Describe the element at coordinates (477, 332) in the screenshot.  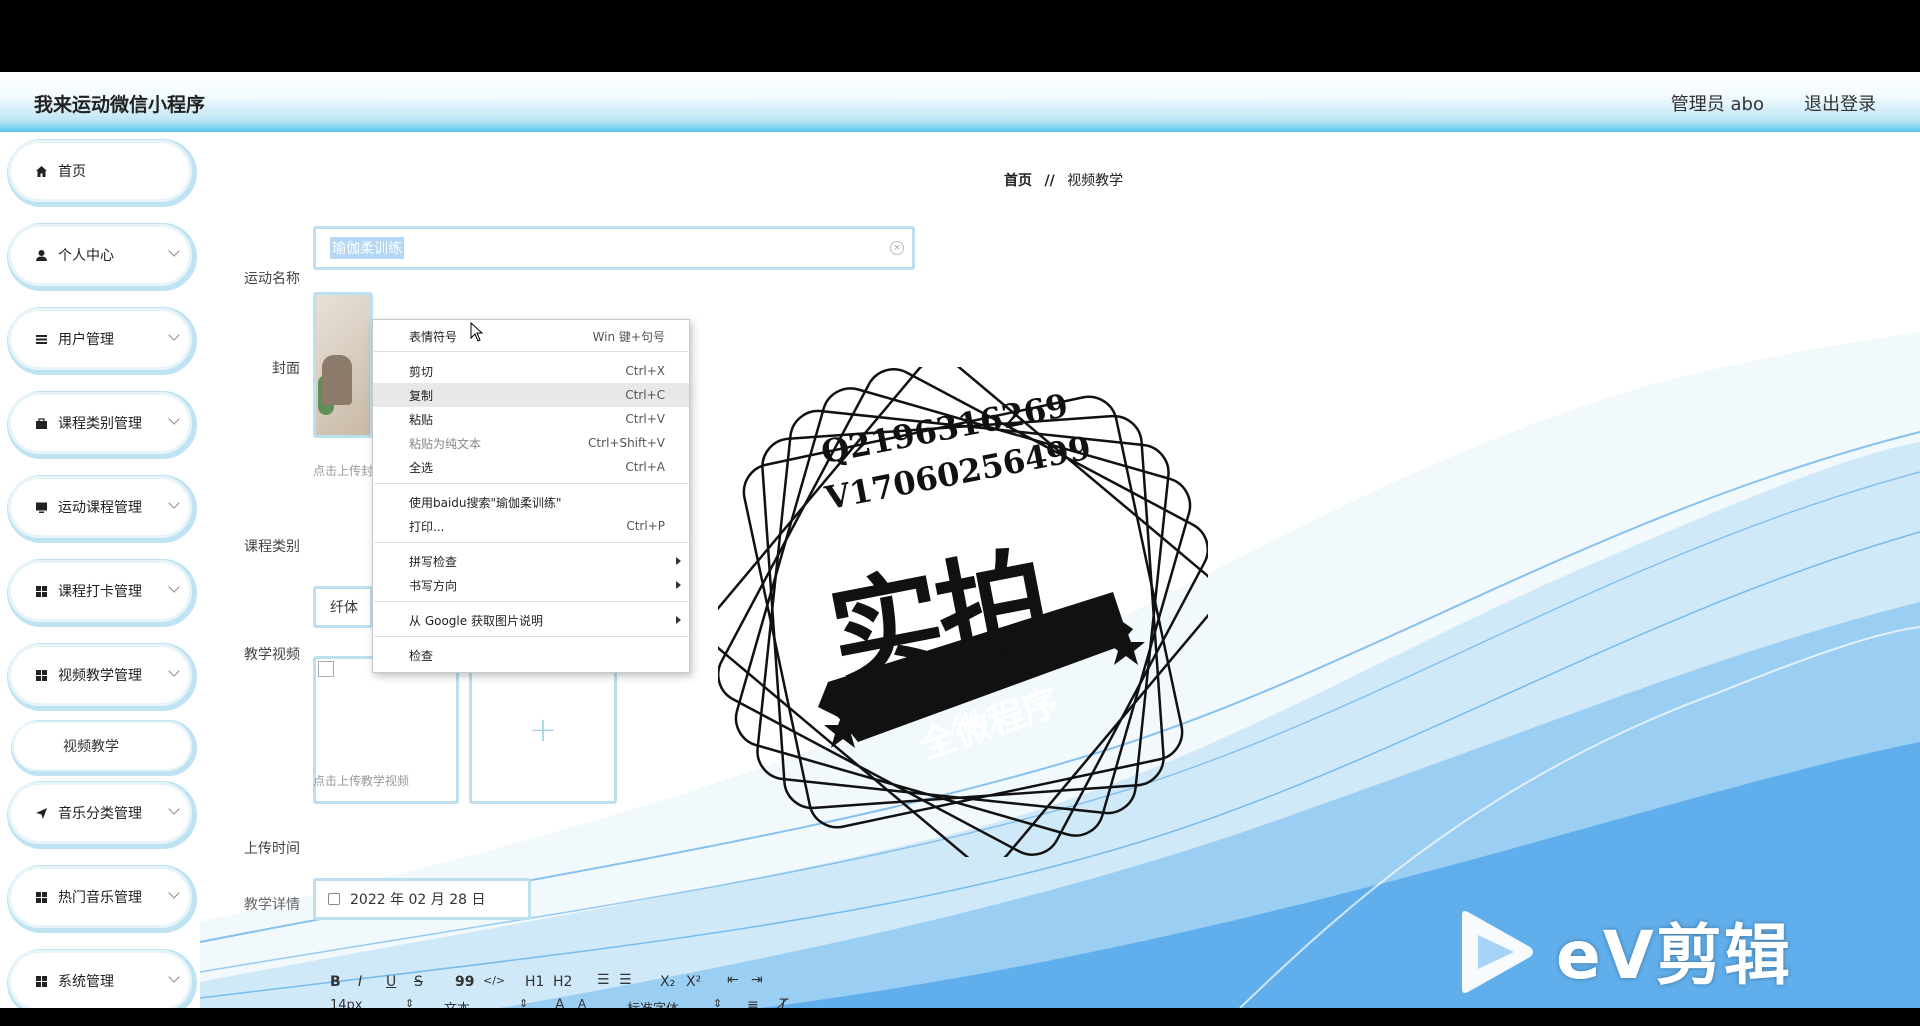
I see `mouse-cursor-icon` at that location.